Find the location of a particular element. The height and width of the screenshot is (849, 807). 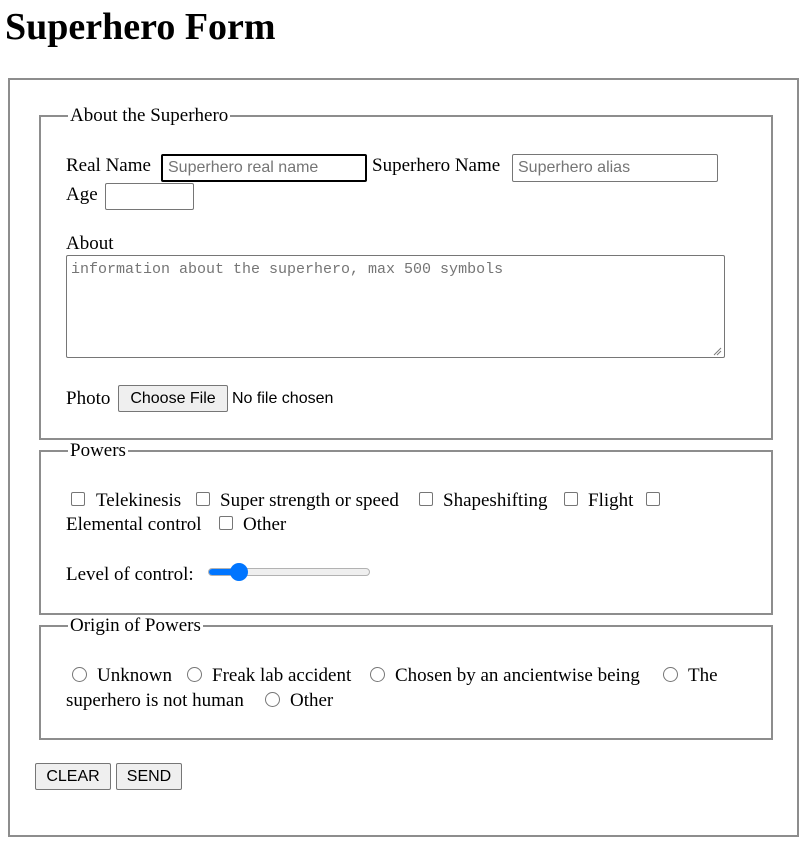

flight-checkbox is located at coordinates (571, 499).